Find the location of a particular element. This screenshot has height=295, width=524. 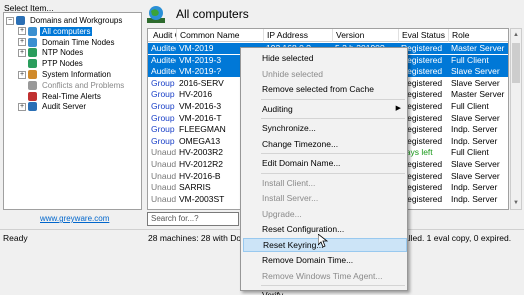

tree-item: − Domains and Workgroups is located at coordinates (65, 20).